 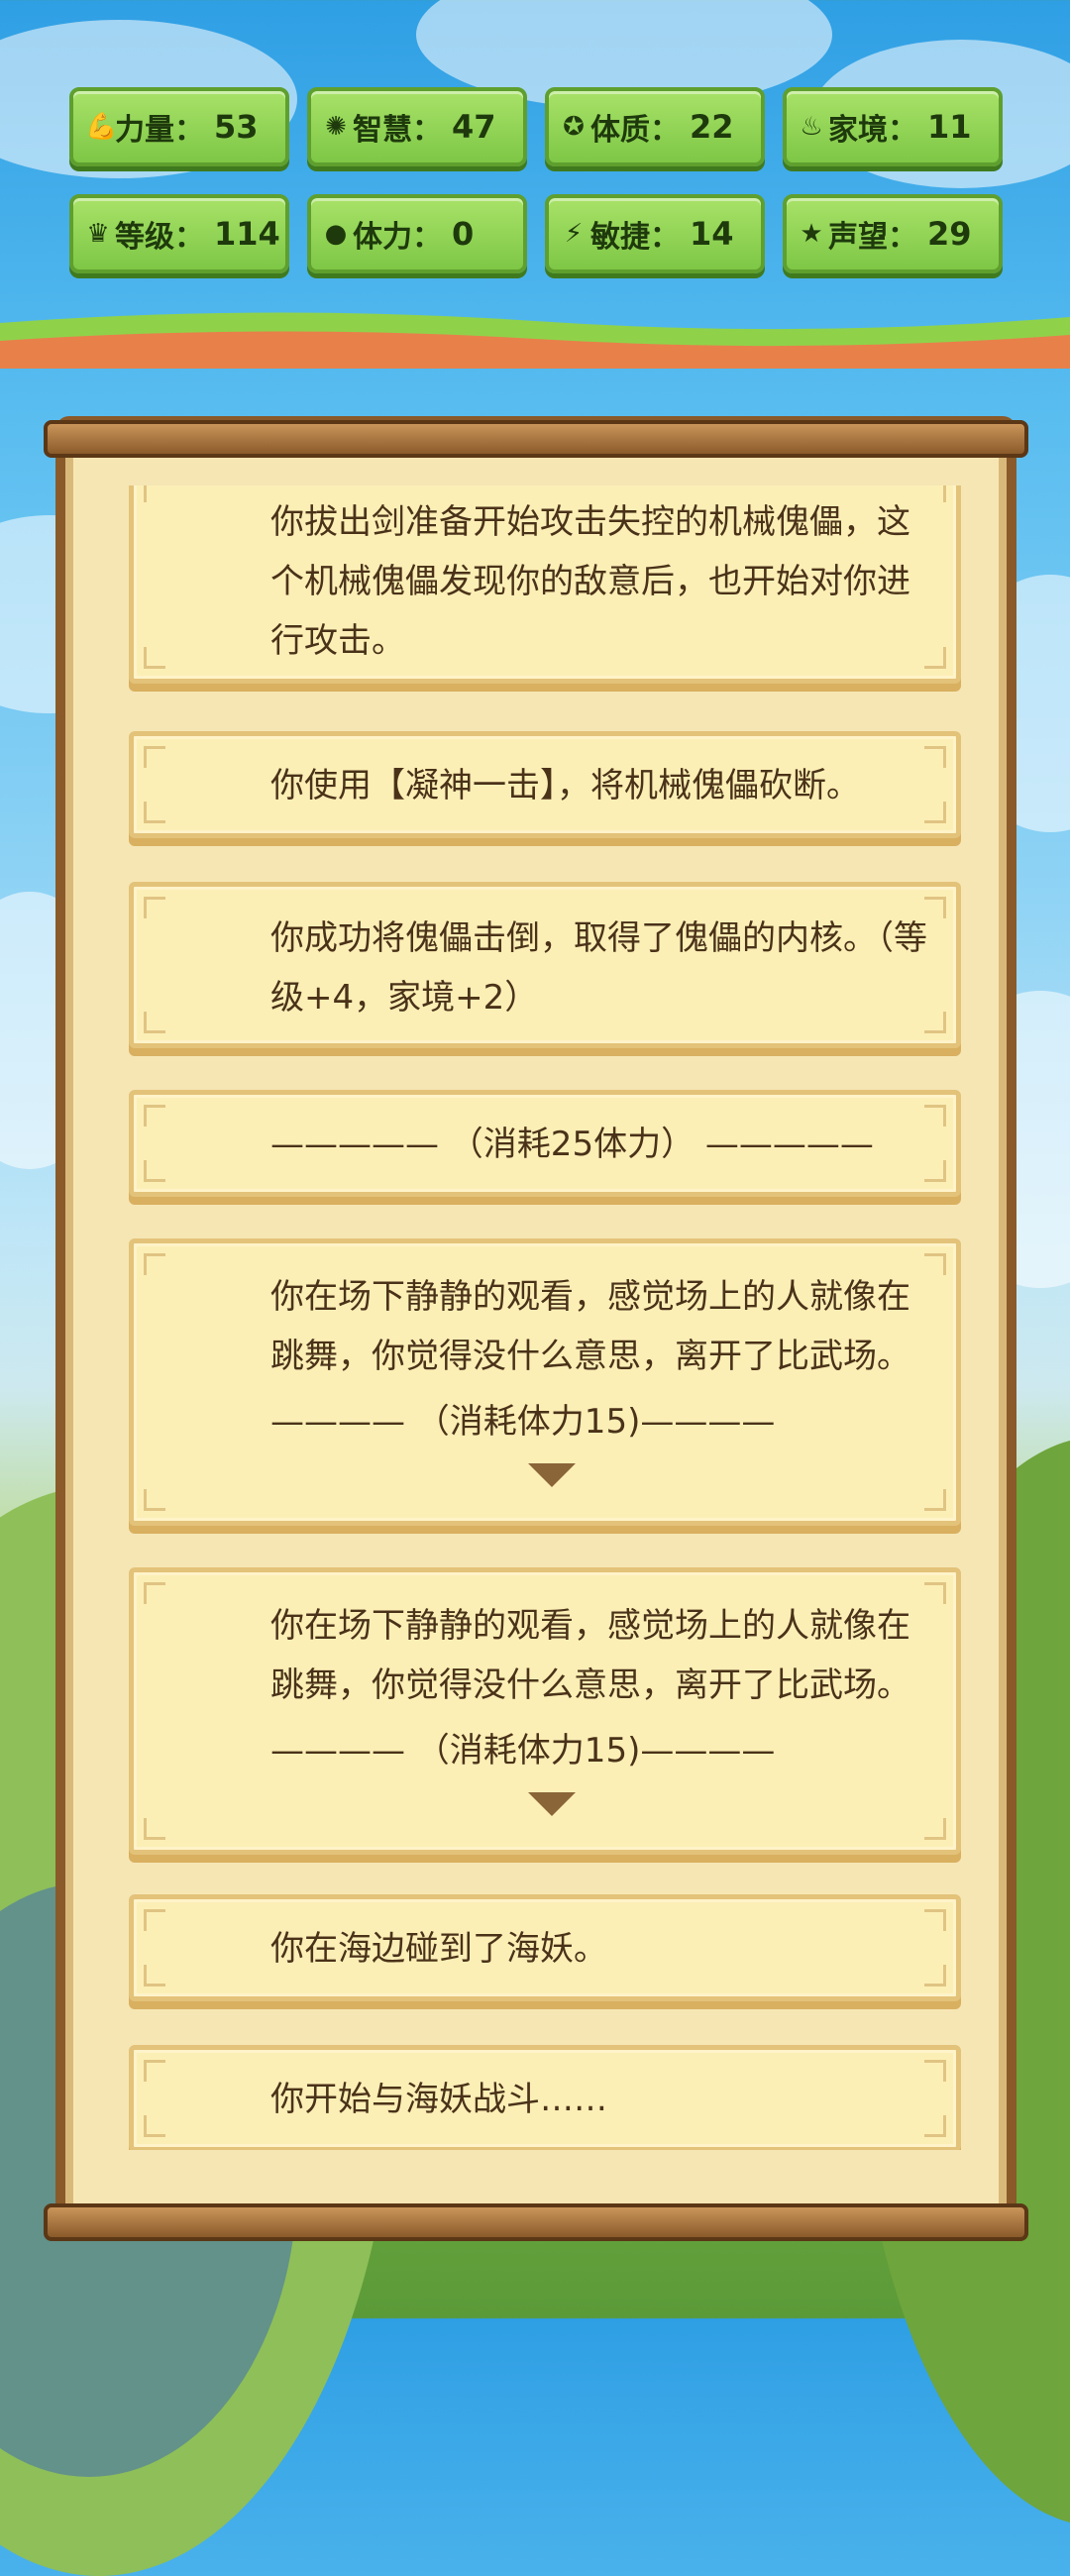 What do you see at coordinates (336, 234) in the screenshot?
I see `stamina-icon: ●` at bounding box center [336, 234].